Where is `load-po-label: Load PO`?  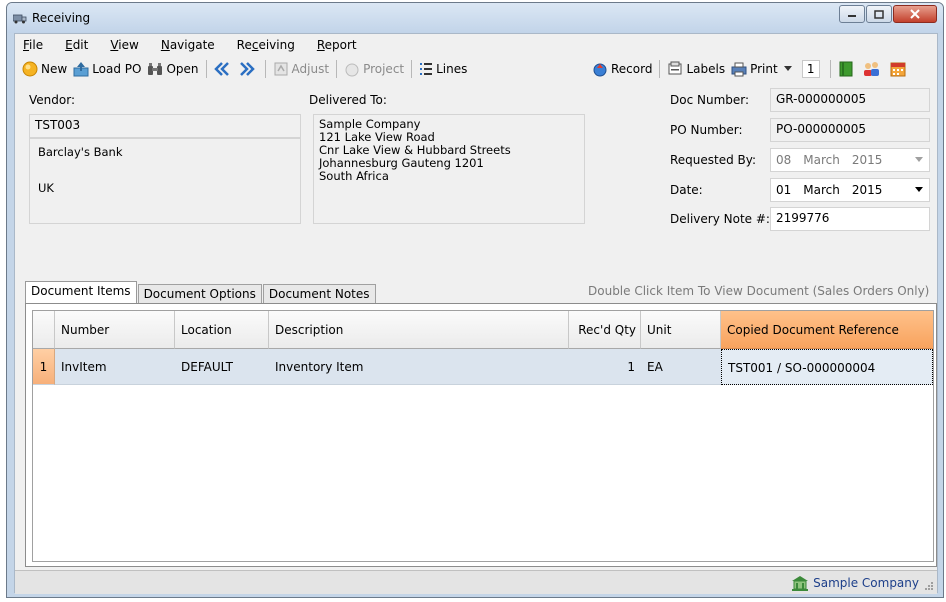
load-po-label: Load PO is located at coordinates (117, 69).